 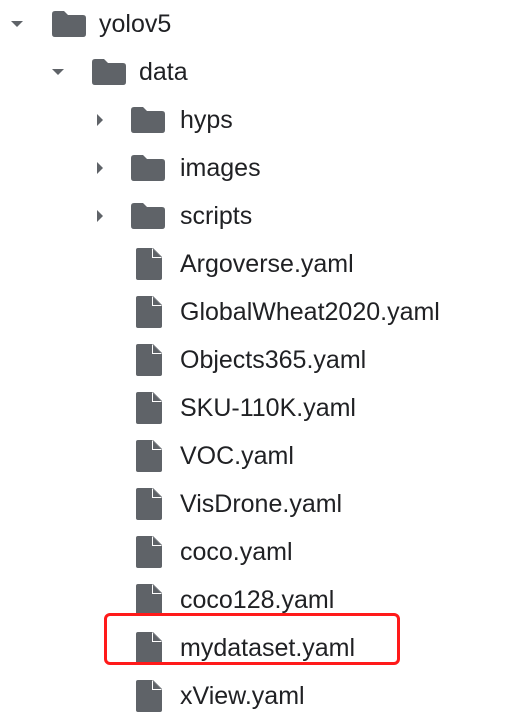 What do you see at coordinates (216, 216) in the screenshot?
I see `tree-item-label: scripts` at bounding box center [216, 216].